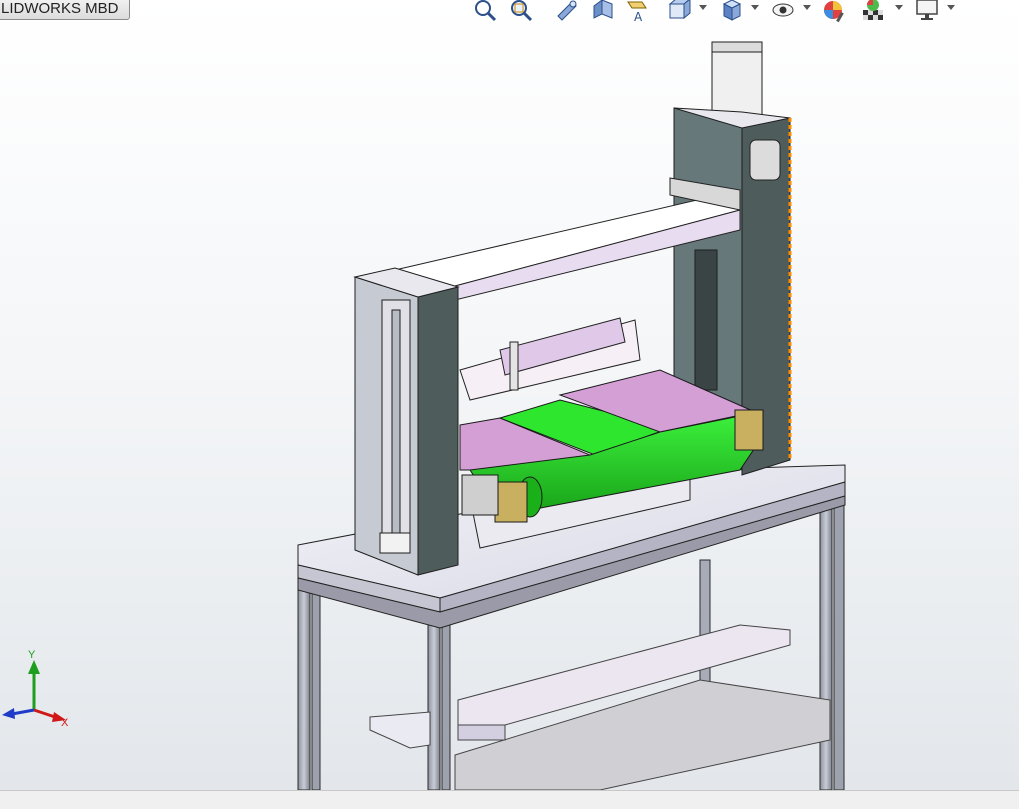  What do you see at coordinates (731, 12) in the screenshot?
I see `display-style-icon` at bounding box center [731, 12].